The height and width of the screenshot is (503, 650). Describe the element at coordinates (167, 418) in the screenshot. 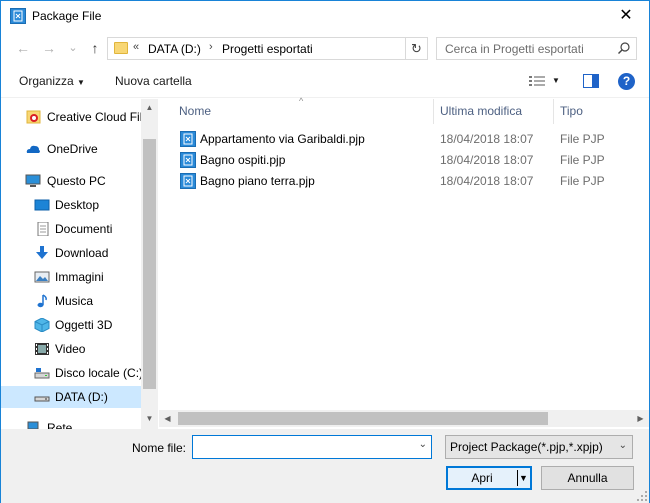

I see `scroll-left-icon: ◀` at that location.